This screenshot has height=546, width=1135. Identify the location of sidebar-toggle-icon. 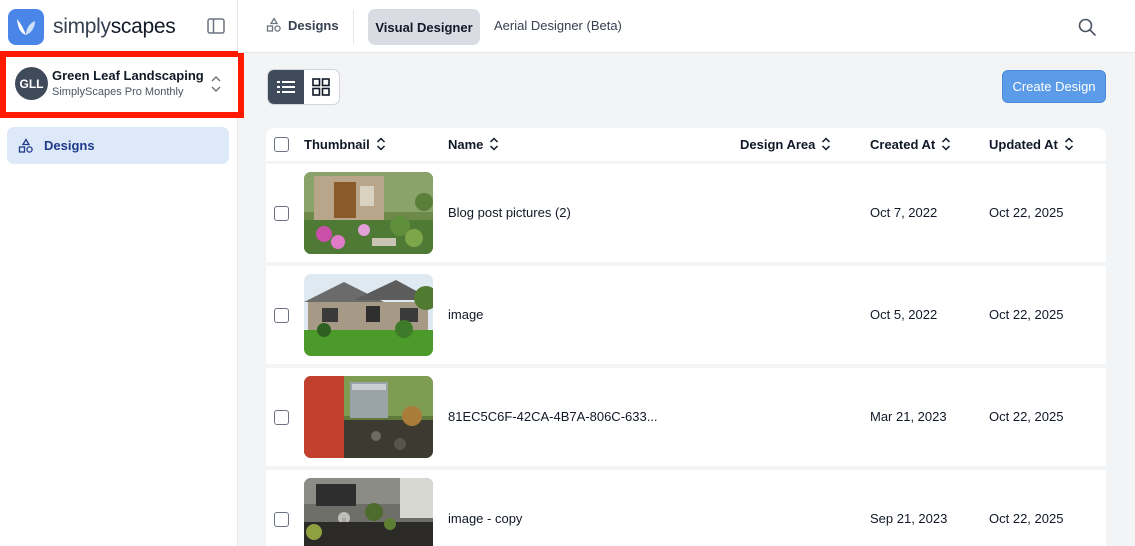
(216, 26).